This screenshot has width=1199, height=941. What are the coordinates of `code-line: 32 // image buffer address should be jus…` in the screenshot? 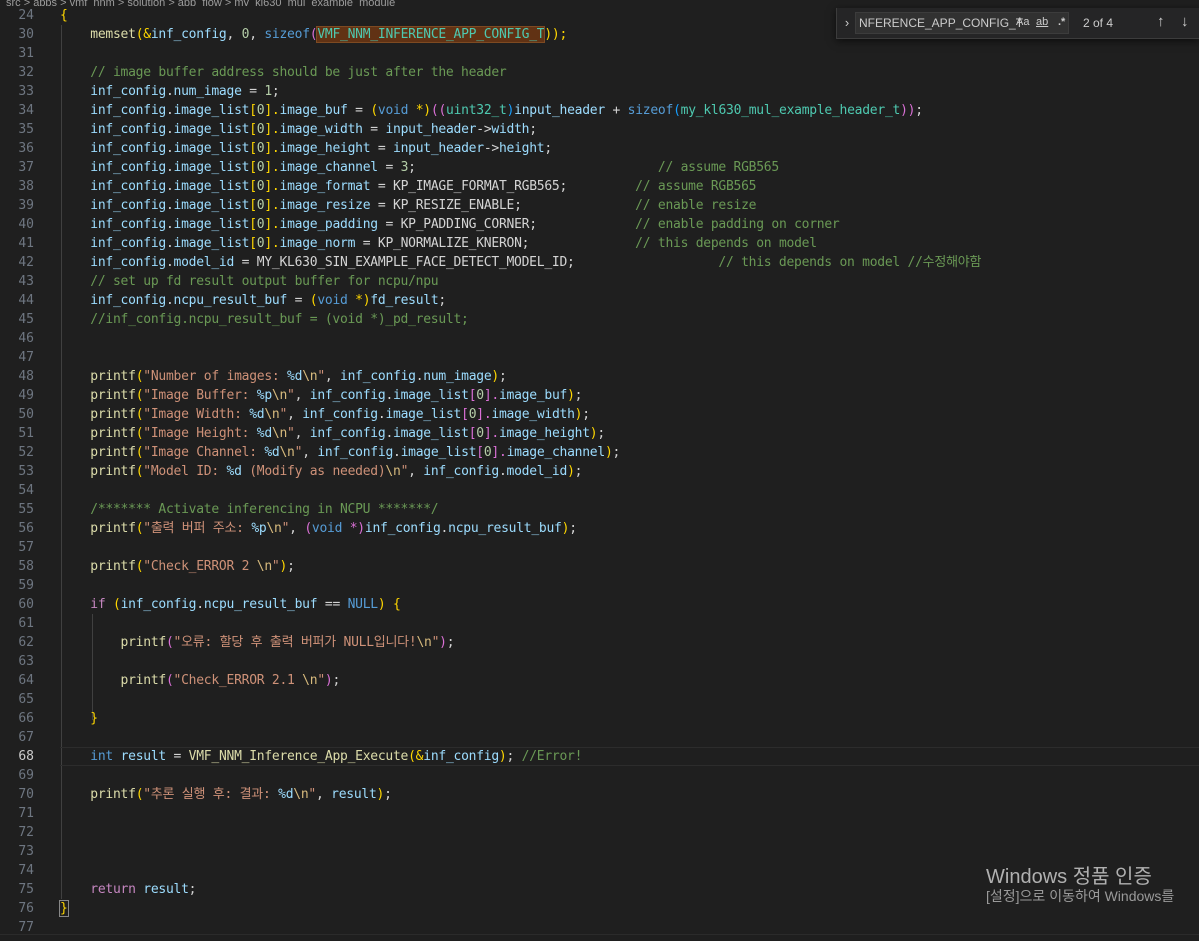 It's located at (599, 72).